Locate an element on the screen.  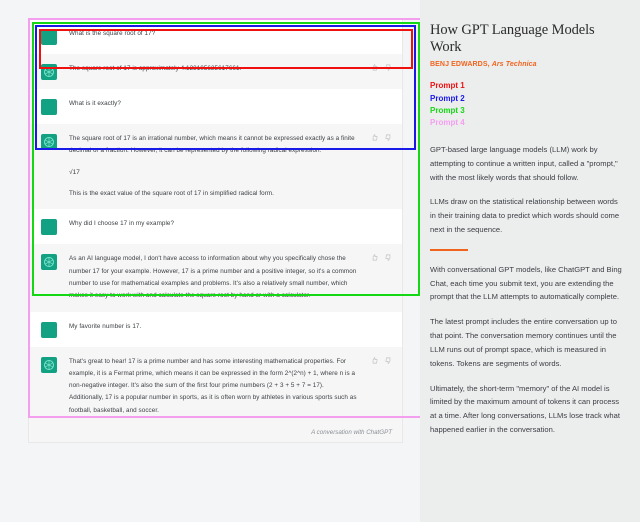
section-divider is located at coordinates (449, 249).